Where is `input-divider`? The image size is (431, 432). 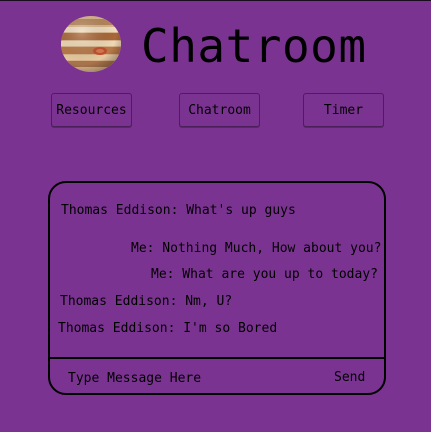
input-divider is located at coordinates (217, 358).